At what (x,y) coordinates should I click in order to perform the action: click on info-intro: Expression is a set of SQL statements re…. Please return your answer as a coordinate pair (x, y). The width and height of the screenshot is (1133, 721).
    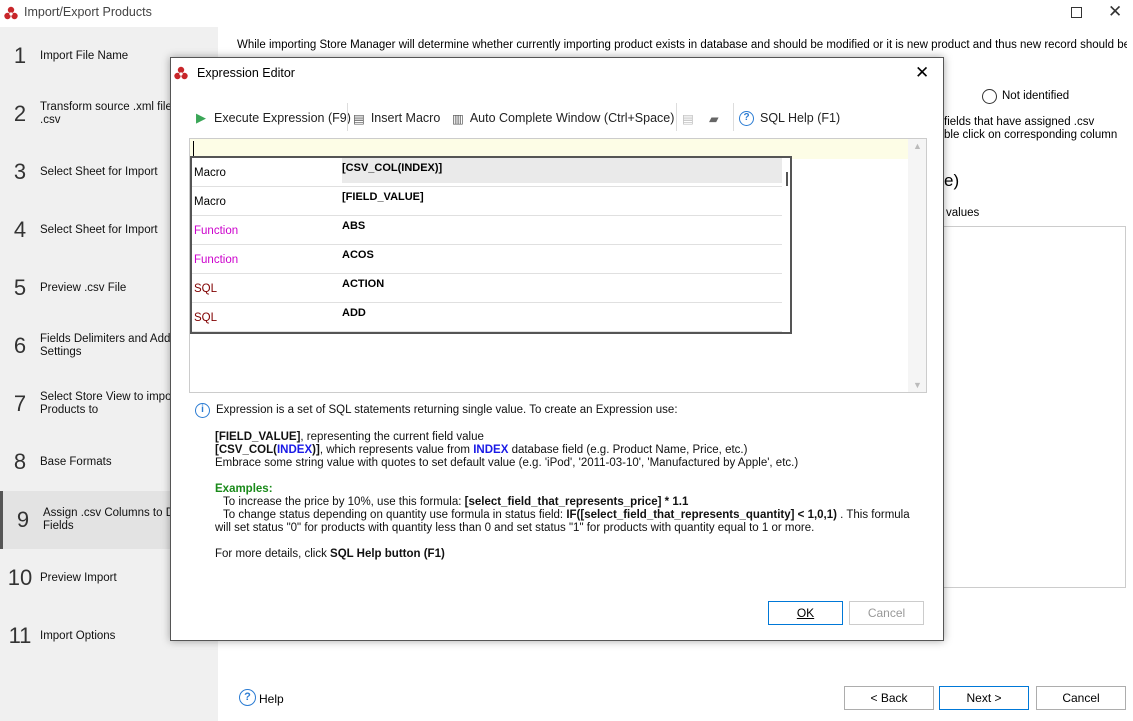
    Looking at the image, I should click on (447, 410).